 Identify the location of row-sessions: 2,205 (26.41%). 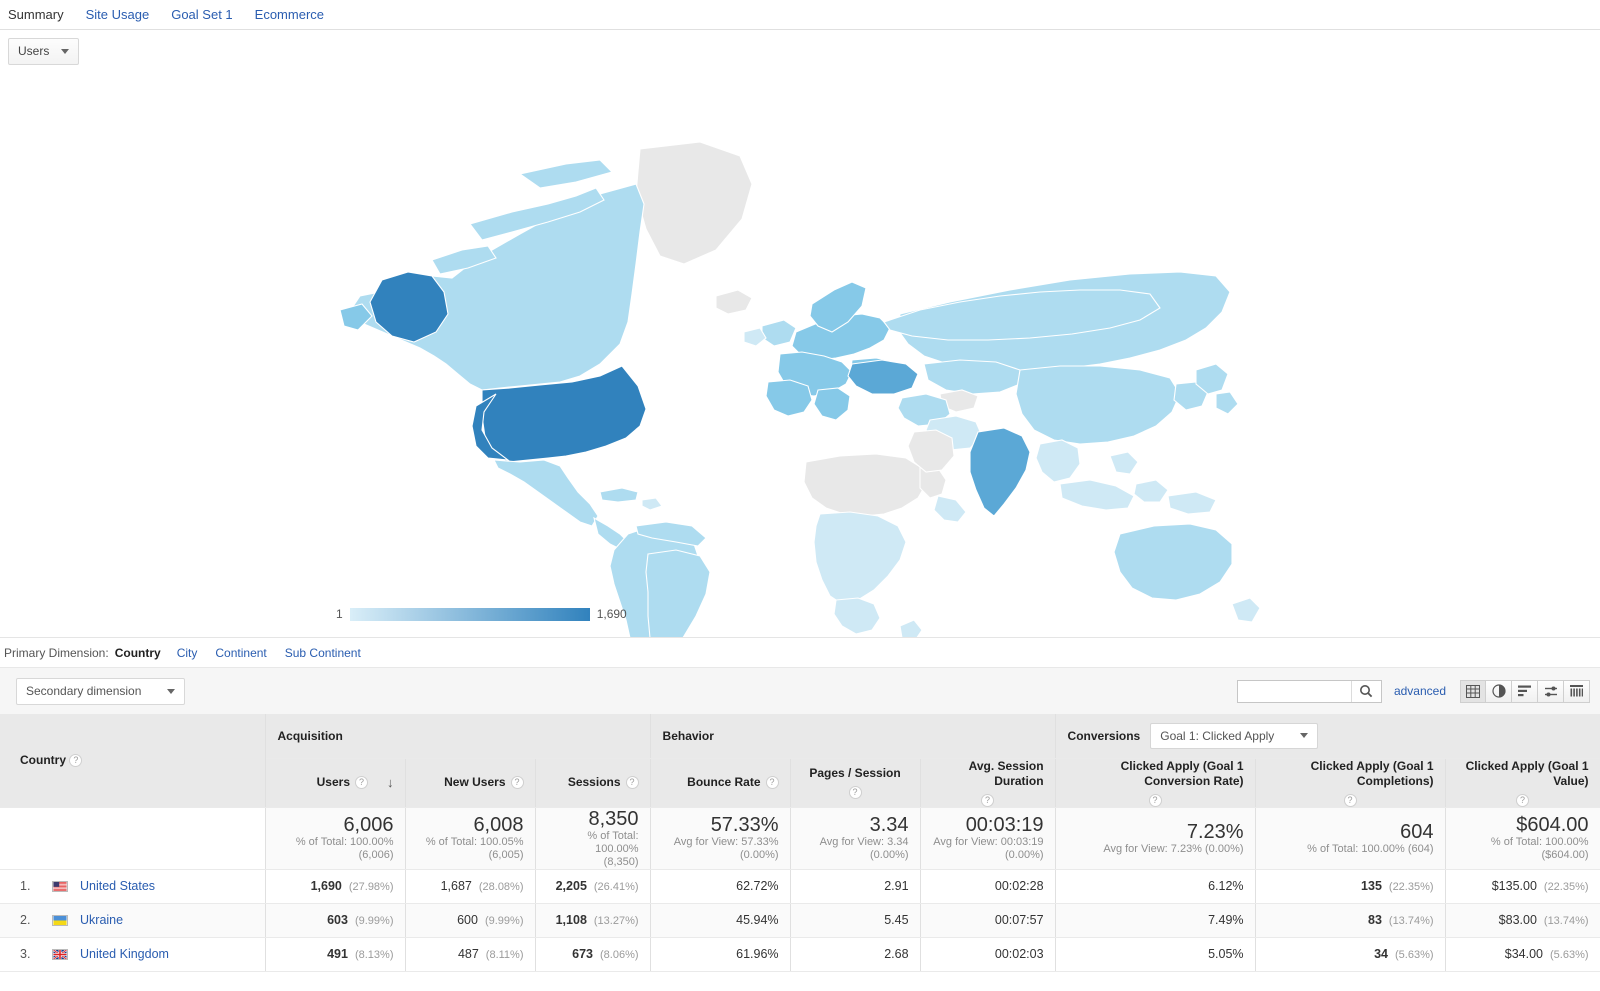
(593, 886).